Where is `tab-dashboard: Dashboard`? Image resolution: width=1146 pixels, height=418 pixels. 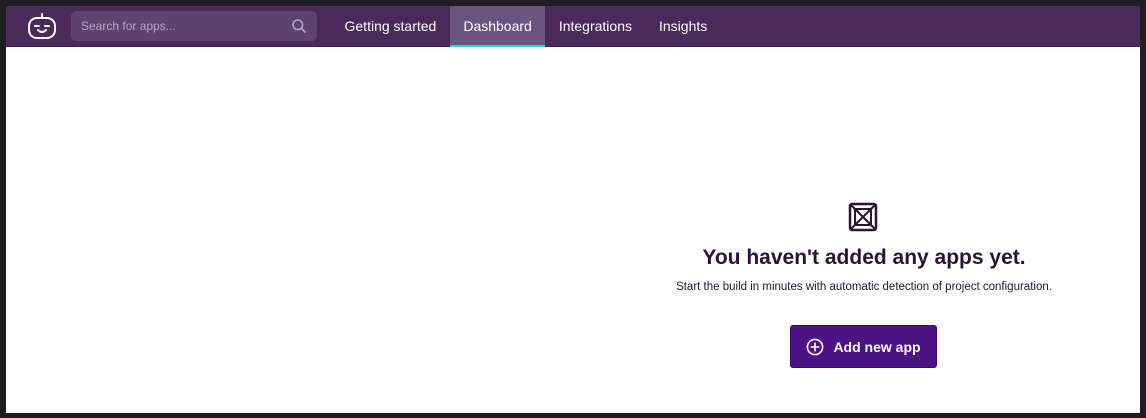 tab-dashboard: Dashboard is located at coordinates (497, 26).